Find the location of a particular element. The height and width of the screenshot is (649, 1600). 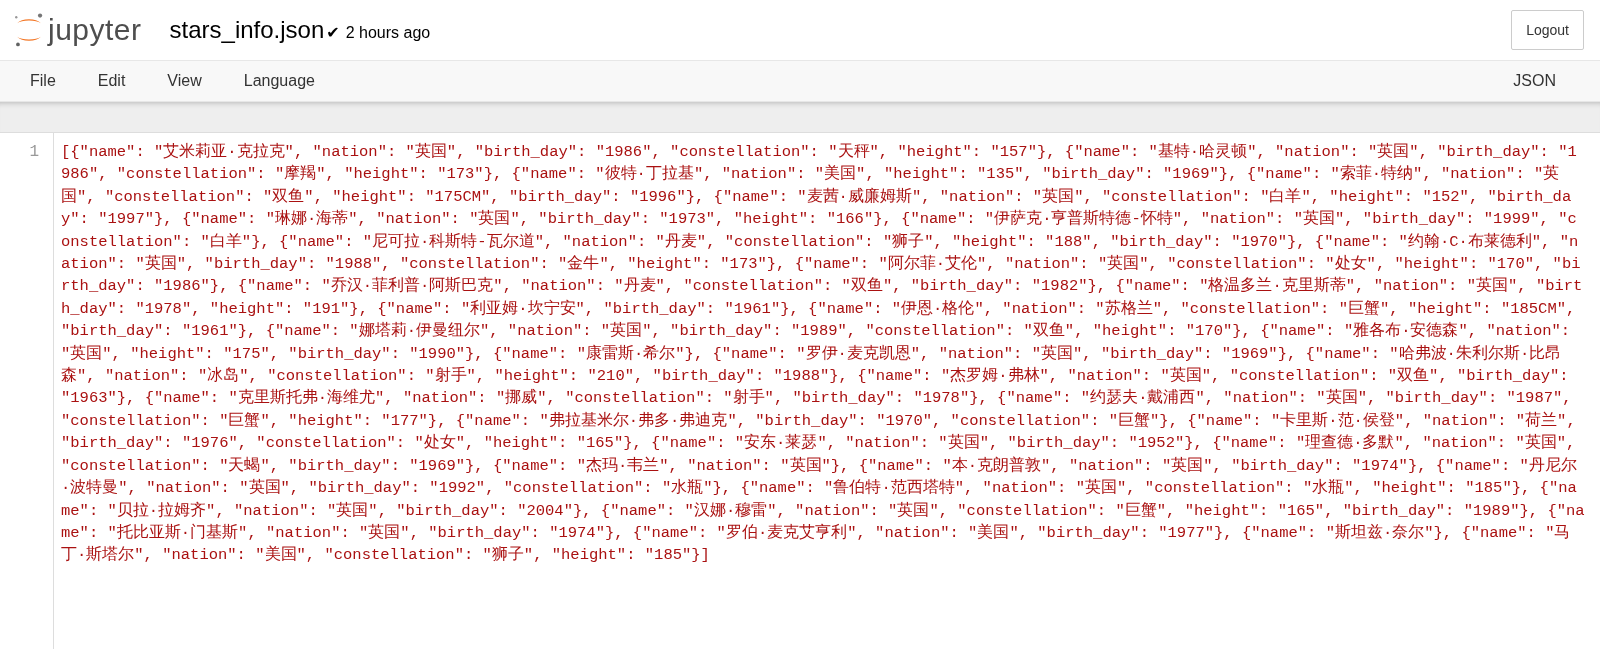

logo-text: jupyter is located at coordinates (95, 30).